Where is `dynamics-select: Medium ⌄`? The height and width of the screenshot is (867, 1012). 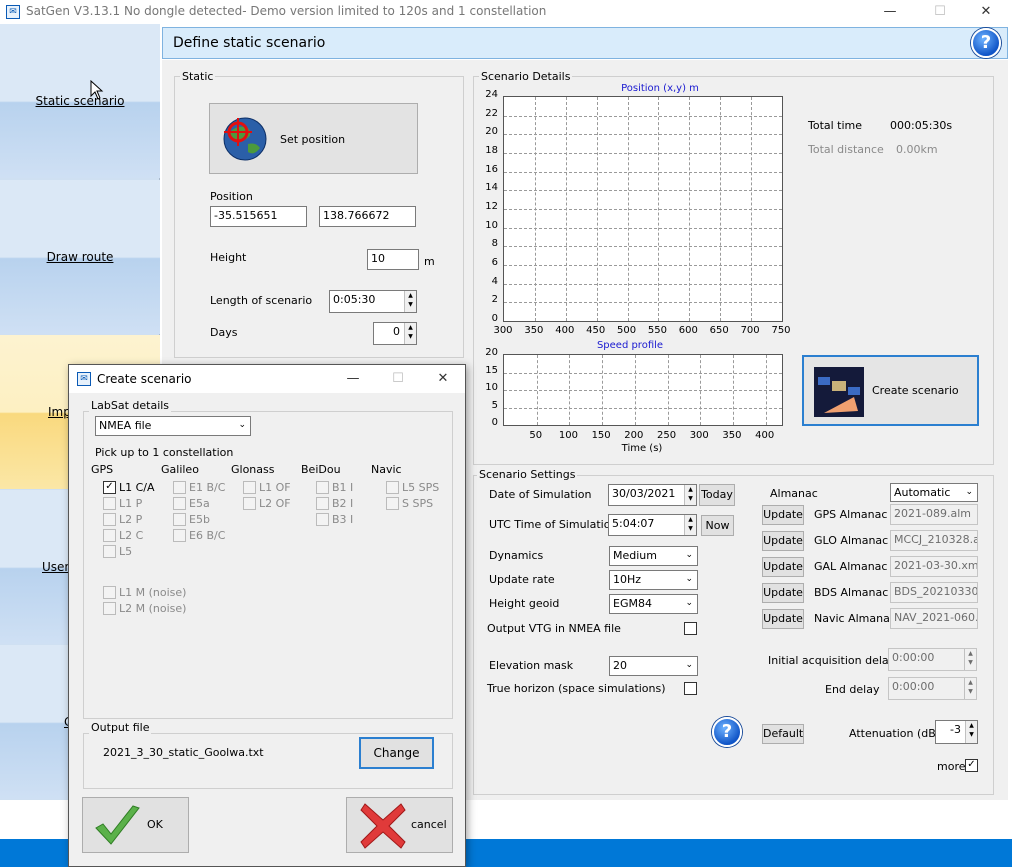
dynamics-select: Medium ⌄ is located at coordinates (653, 556).